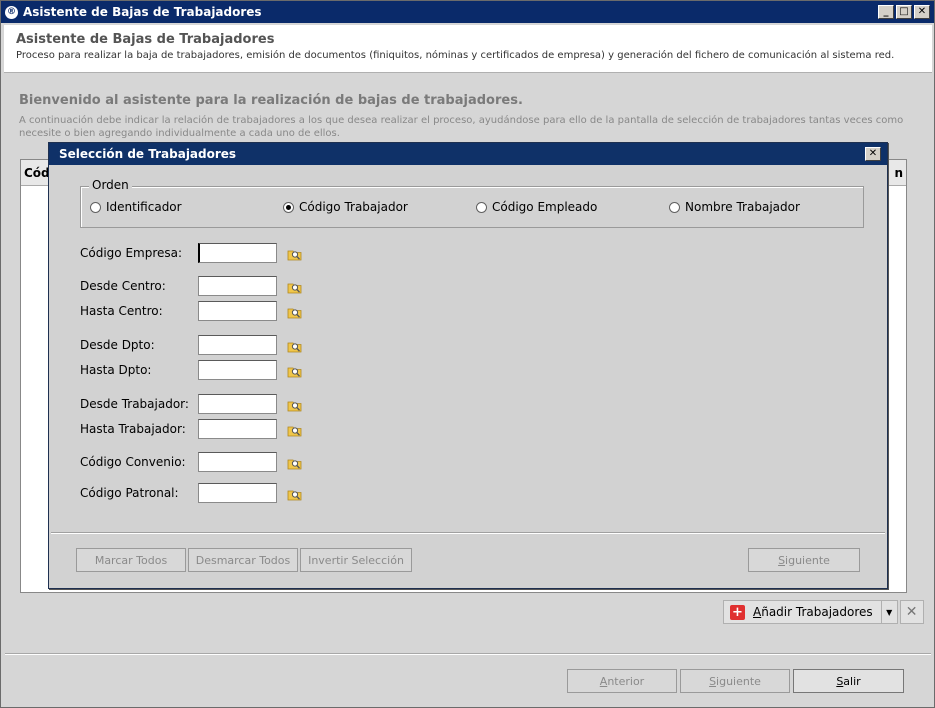 This screenshot has height=708, width=935. I want to click on remove-worker-button: ✕, so click(911, 612).